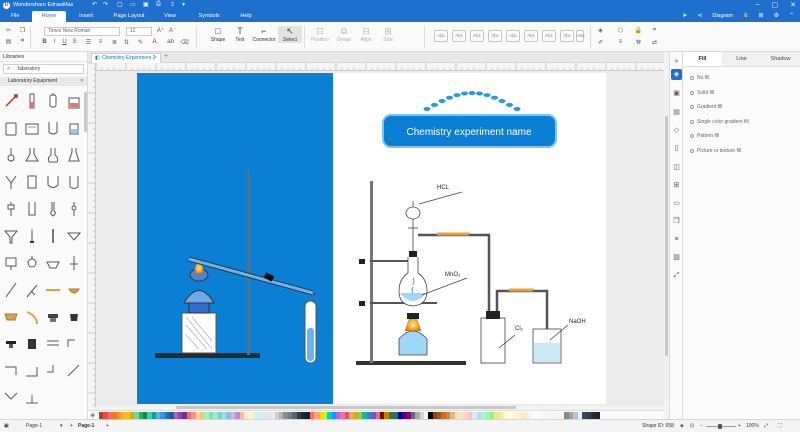  Describe the element at coordinates (170, 42) in the screenshot. I see `abc-icon: ab` at that location.